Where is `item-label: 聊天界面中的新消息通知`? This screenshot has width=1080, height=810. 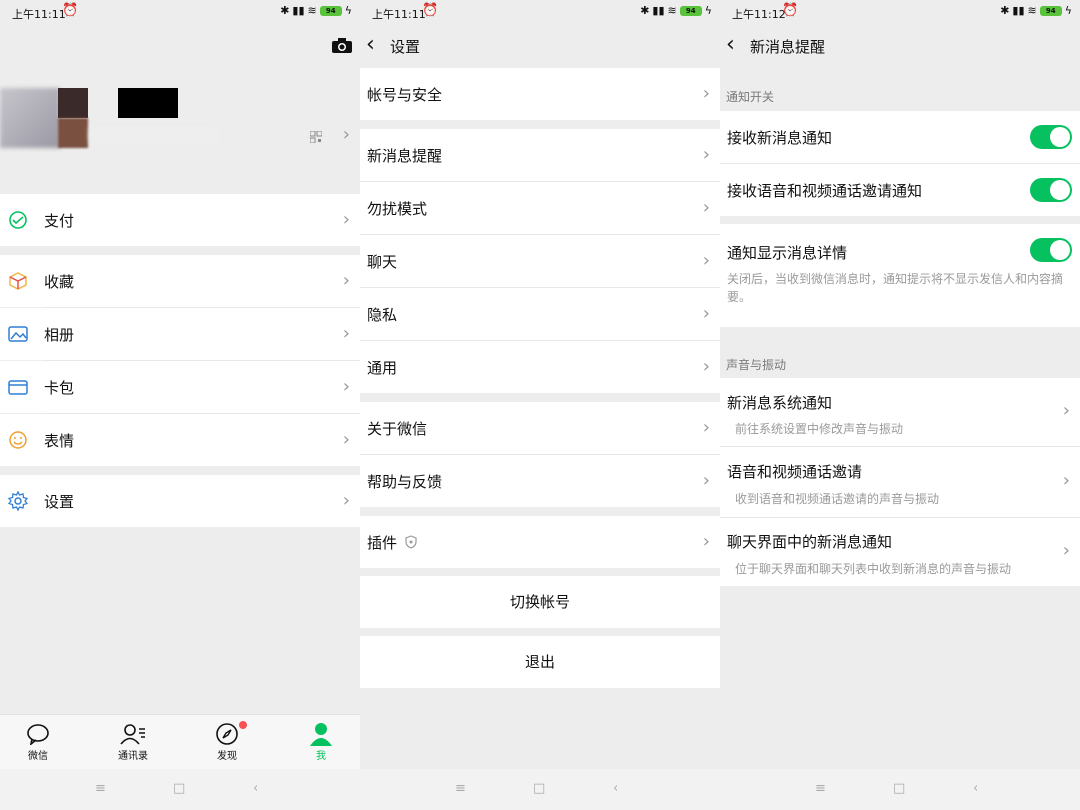
item-label: 聊天界面中的新消息通知 is located at coordinates (810, 542).